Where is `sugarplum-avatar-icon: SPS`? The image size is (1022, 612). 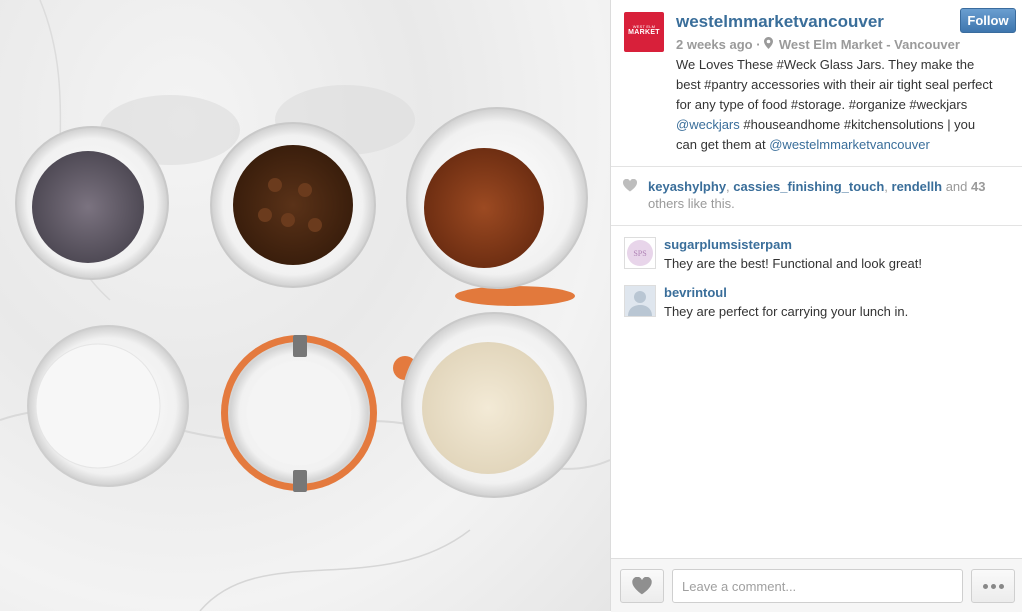
sugarplum-avatar-icon: SPS is located at coordinates (640, 253).